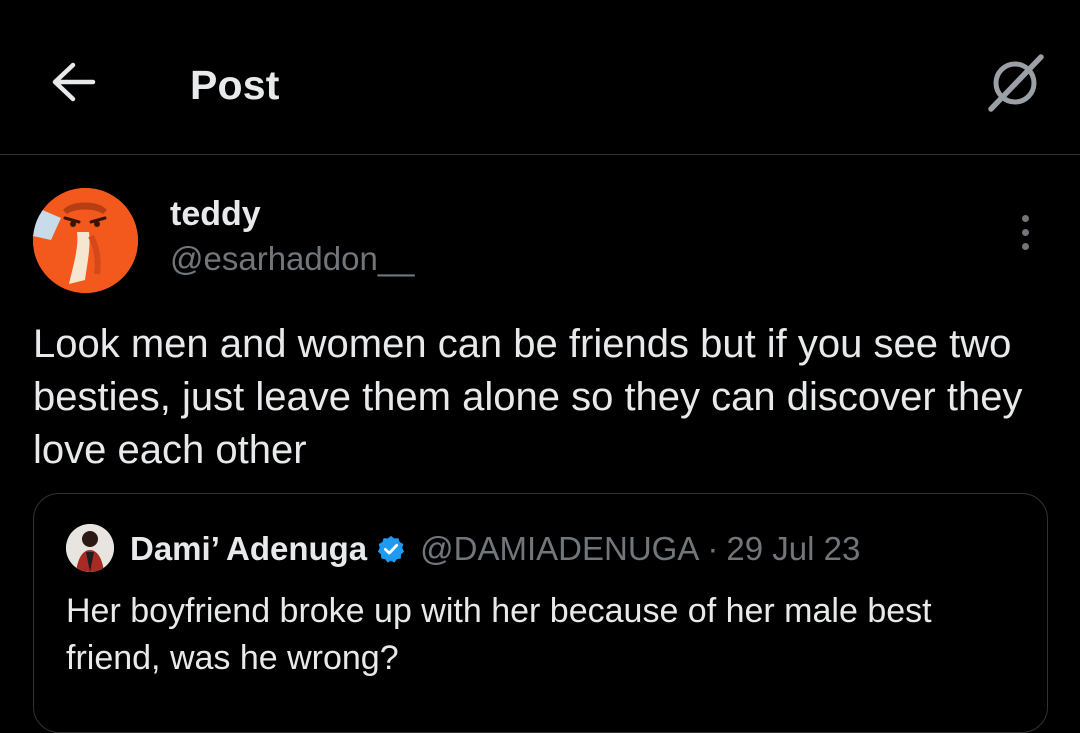  I want to click on quoted-author-handle: @DAMIADENUGA, so click(559, 549).